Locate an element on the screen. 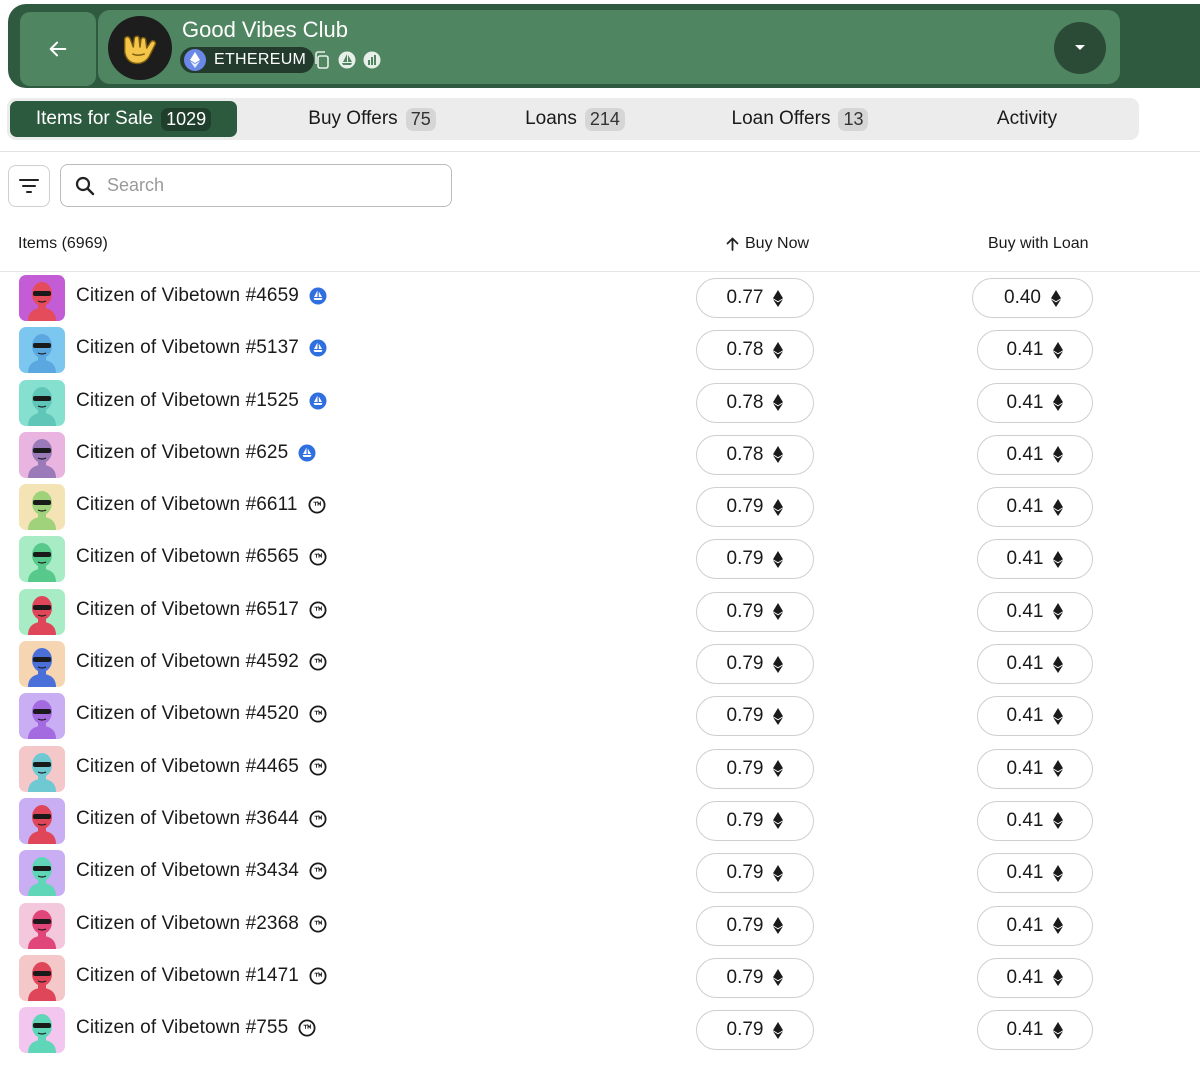  back-button is located at coordinates (58, 49).